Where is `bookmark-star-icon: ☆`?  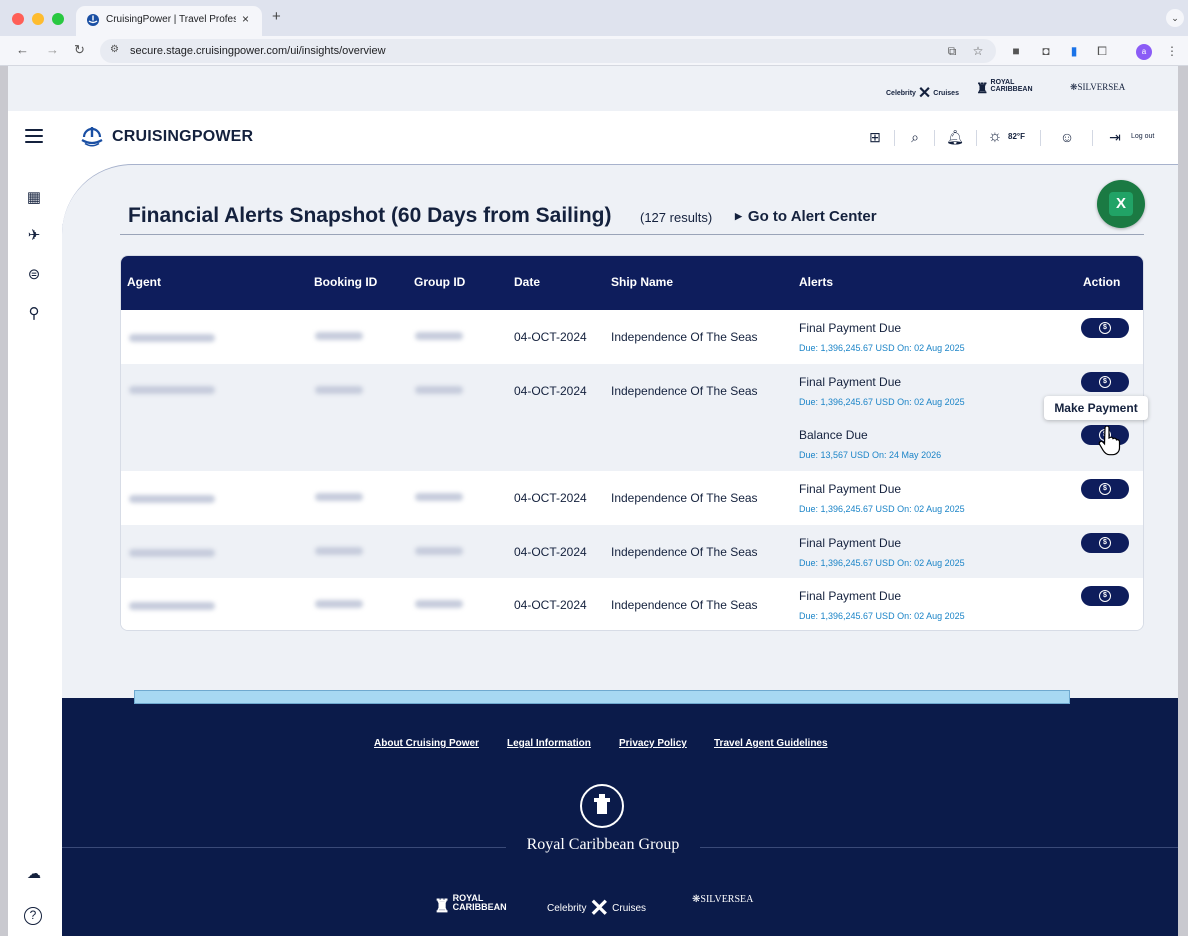 bookmark-star-icon: ☆ is located at coordinates (978, 51).